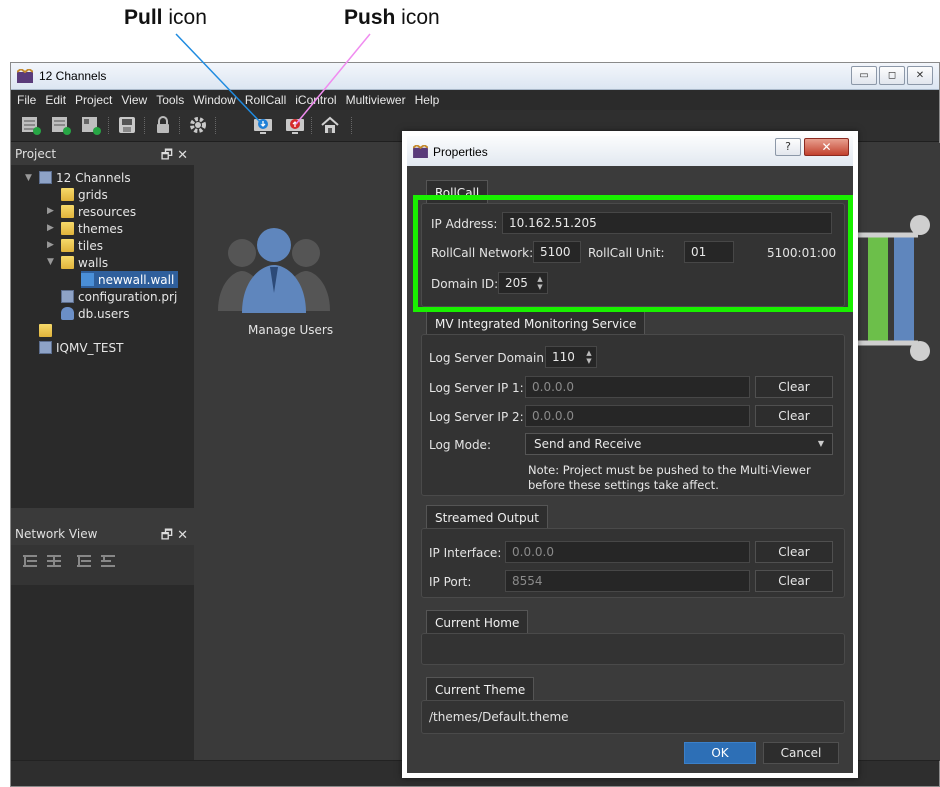 The image size is (940, 787). What do you see at coordinates (291, 330) in the screenshot?
I see `manage-users-label: Manage Users` at bounding box center [291, 330].